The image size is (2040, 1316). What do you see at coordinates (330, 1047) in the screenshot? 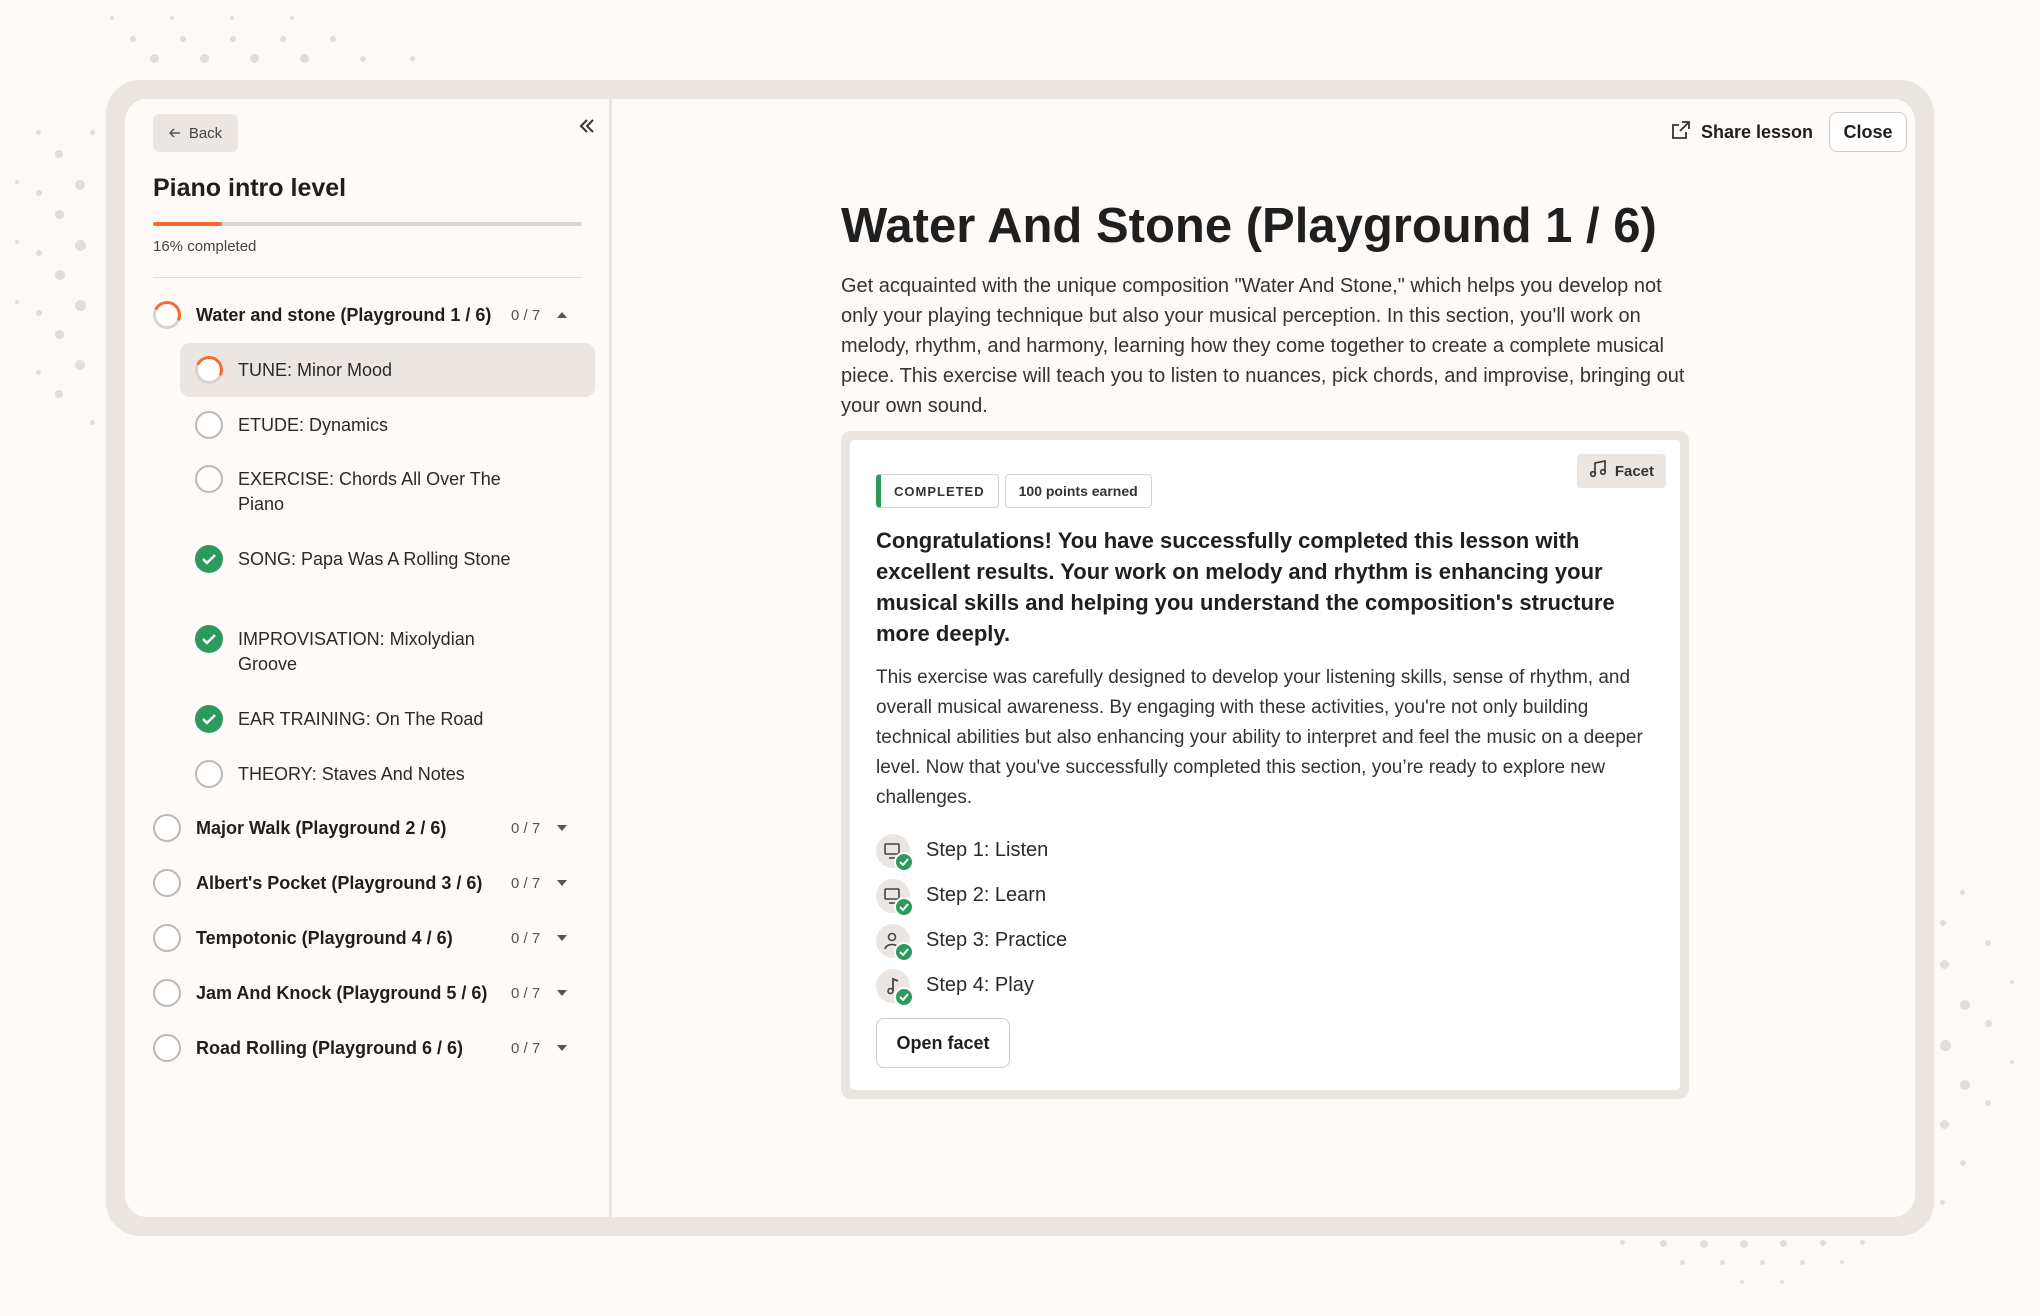
I see `section-label: Road Rolling (Playground 6 / 6)` at bounding box center [330, 1047].